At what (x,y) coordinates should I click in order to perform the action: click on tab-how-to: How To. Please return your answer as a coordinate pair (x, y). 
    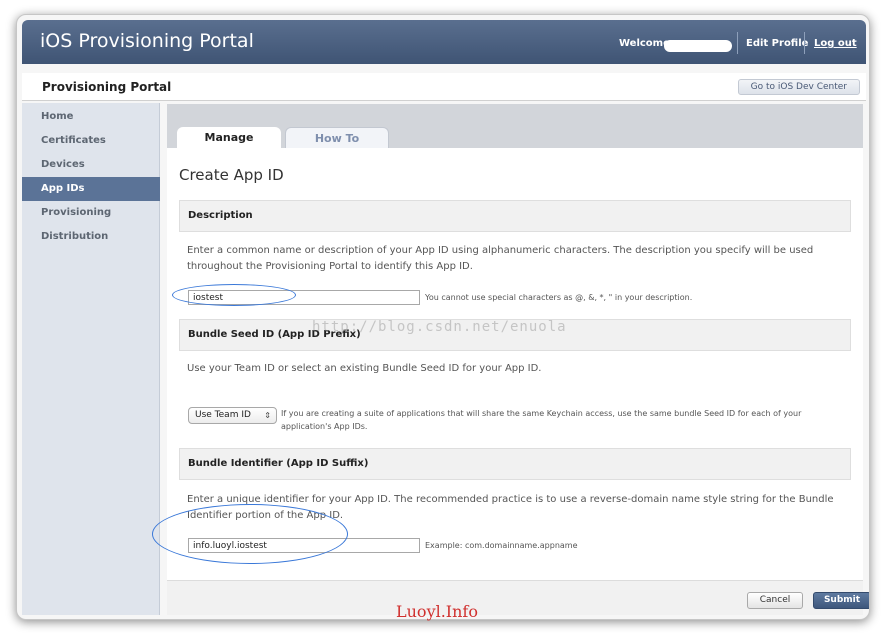
    Looking at the image, I should click on (337, 138).